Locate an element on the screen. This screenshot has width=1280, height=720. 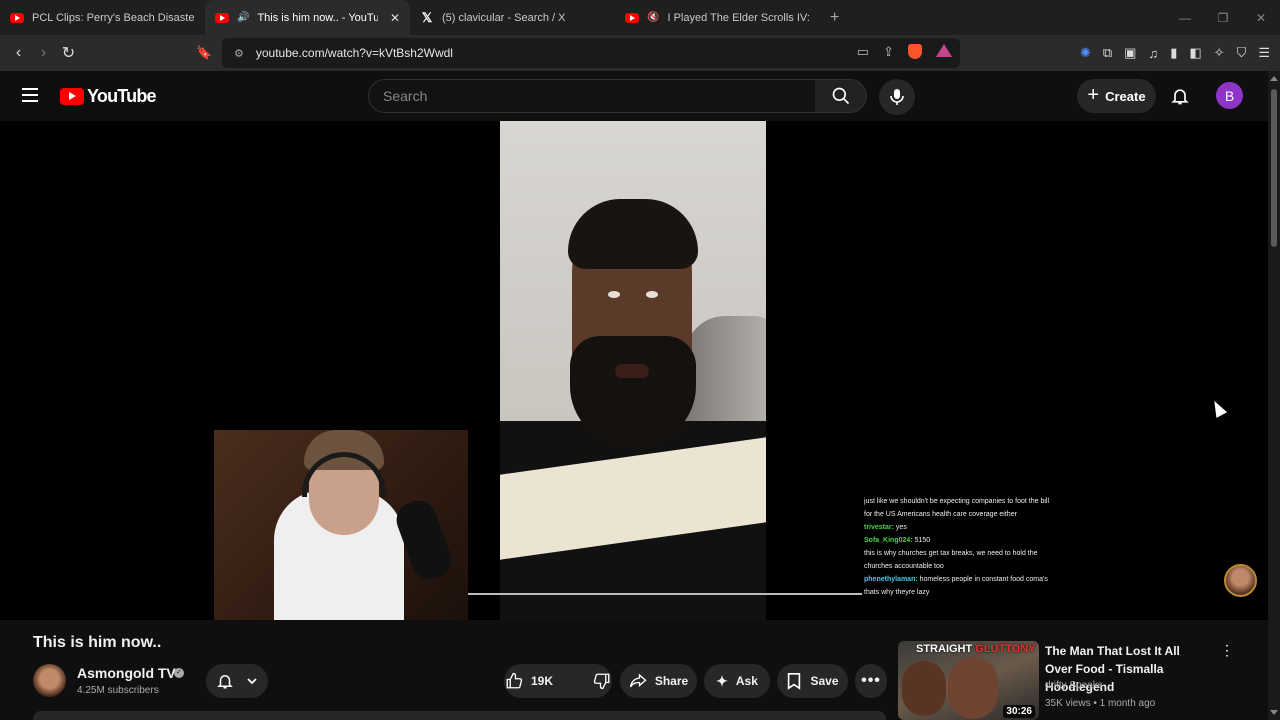
notifications-button is located at coordinates (1180, 98).